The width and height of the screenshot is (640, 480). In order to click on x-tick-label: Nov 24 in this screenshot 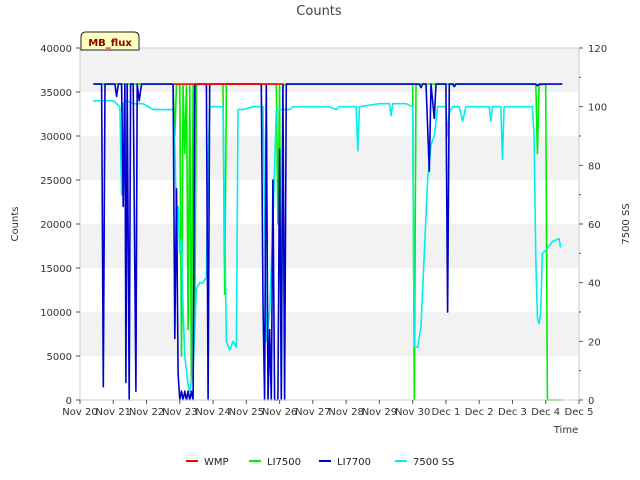, I will do `click(212, 412)`.